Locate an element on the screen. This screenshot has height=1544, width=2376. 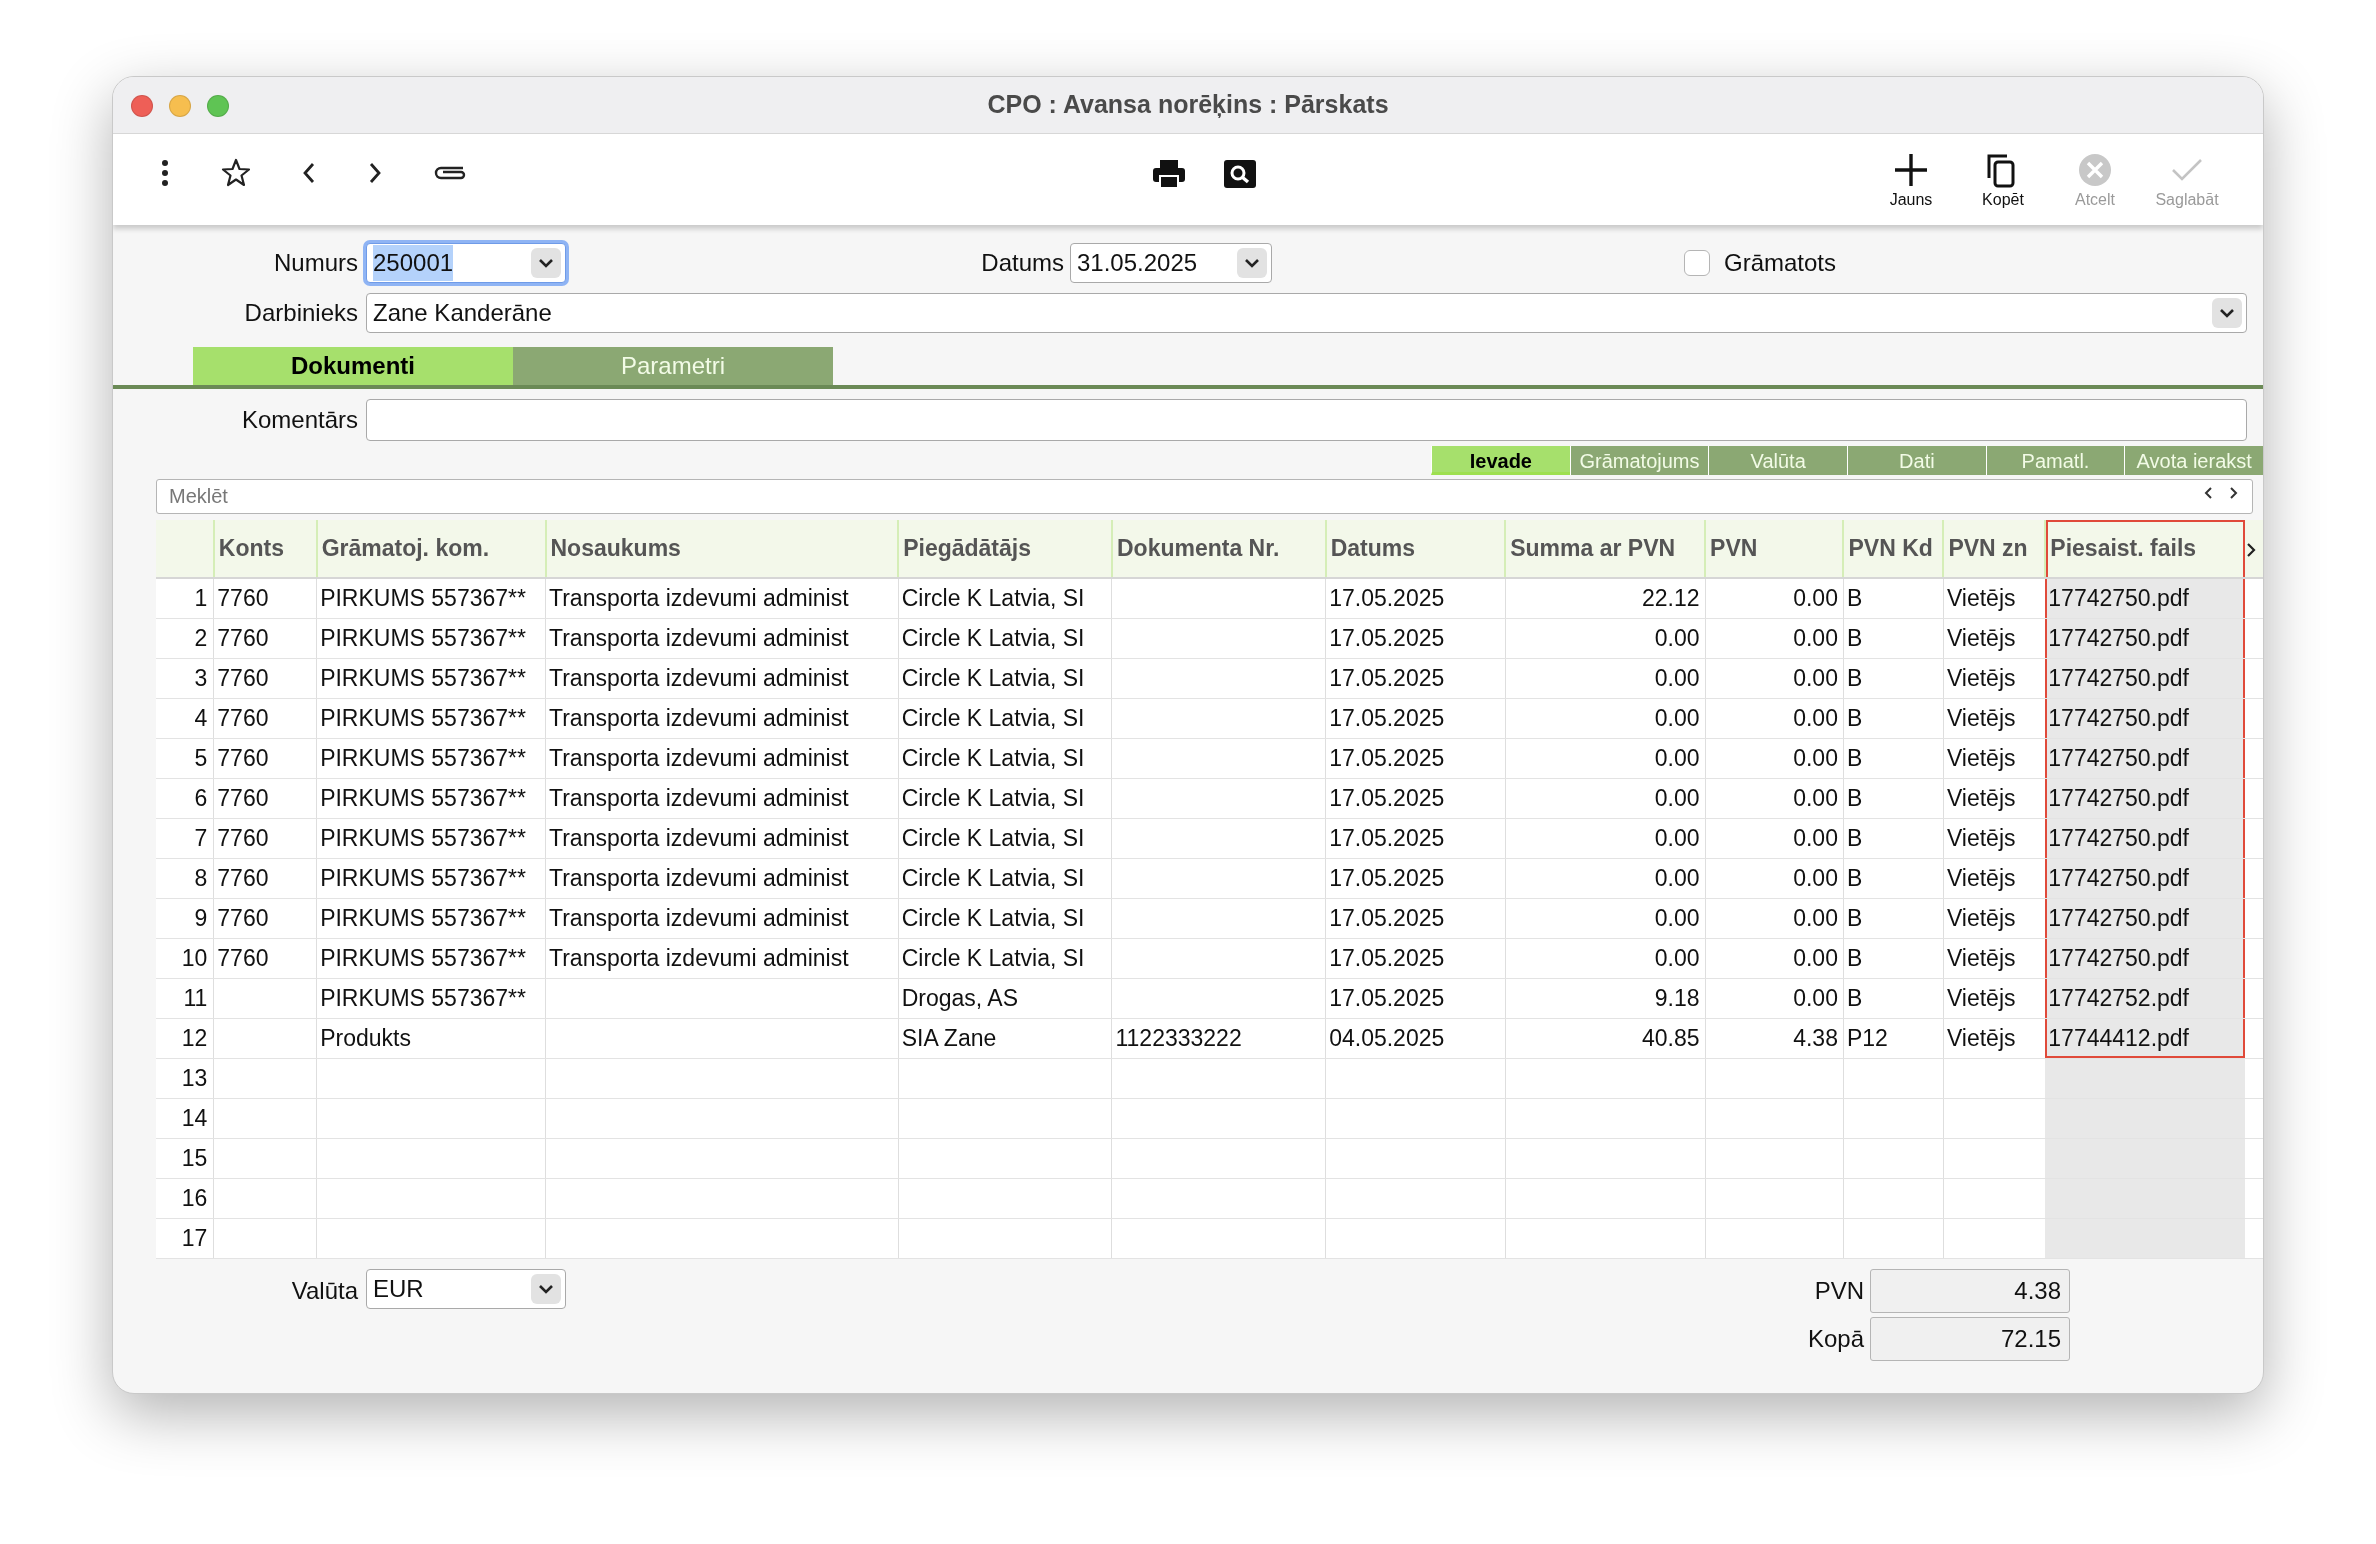
x-circle-icon is located at coordinates (2095, 170).